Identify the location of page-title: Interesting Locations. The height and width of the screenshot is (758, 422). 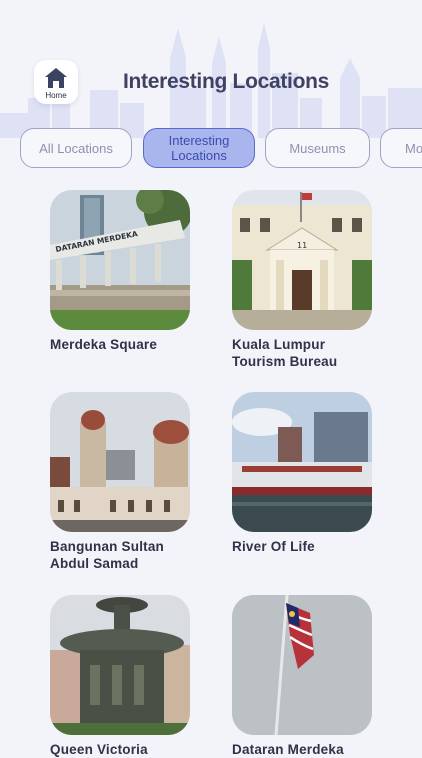
(226, 81).